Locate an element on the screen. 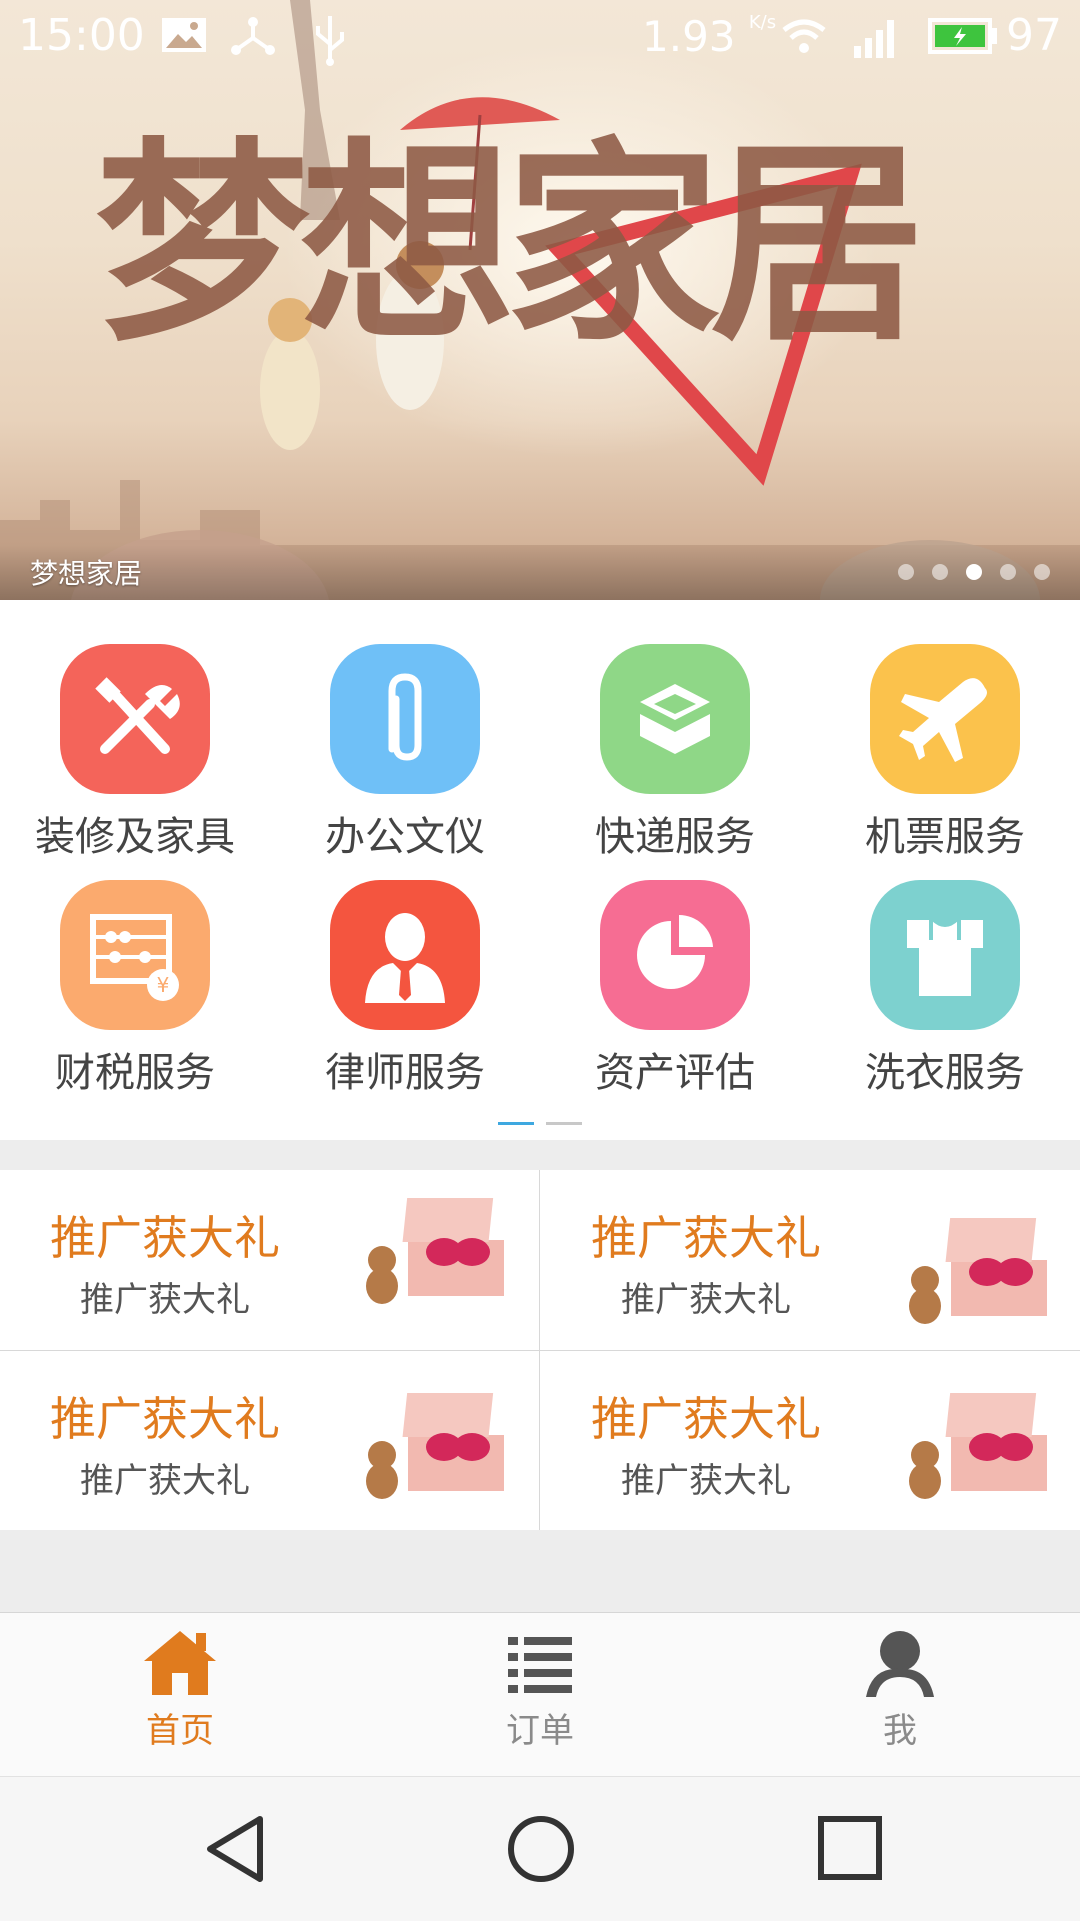  battery-percent: 97 is located at coordinates (1034, 35).